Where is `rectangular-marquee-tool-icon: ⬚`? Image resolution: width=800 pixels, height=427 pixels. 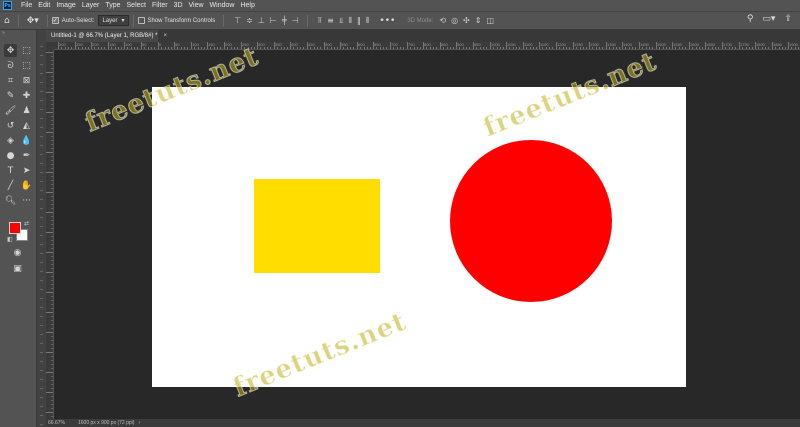 rectangular-marquee-tool-icon: ⬚ is located at coordinates (26, 65).